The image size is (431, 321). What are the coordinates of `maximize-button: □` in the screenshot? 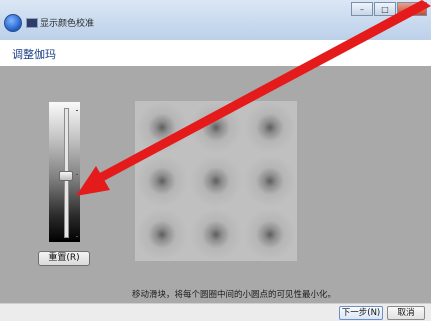 It's located at (385, 9).